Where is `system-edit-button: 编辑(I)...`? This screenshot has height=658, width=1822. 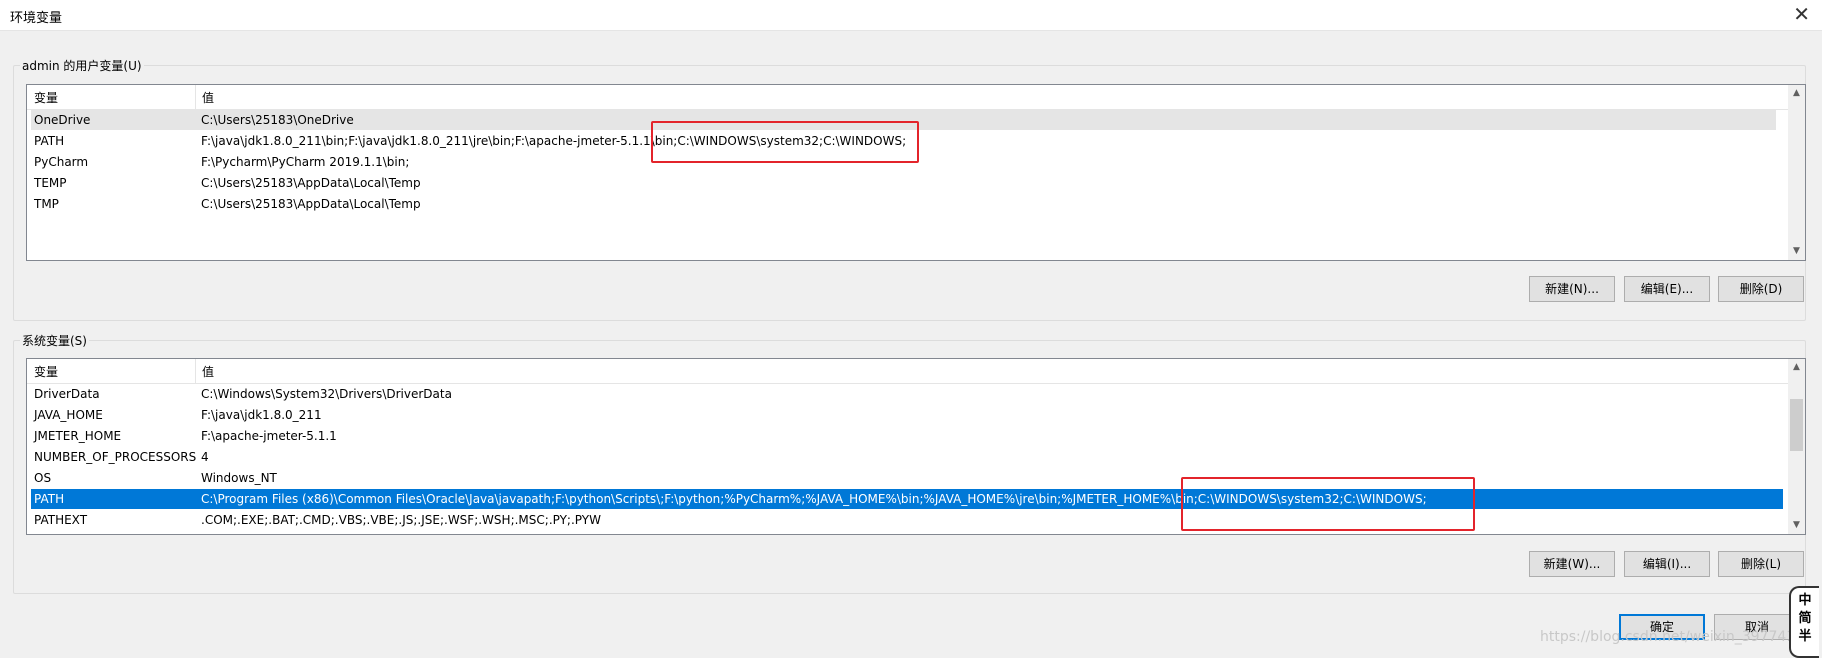
system-edit-button: 编辑(I)... is located at coordinates (1667, 564).